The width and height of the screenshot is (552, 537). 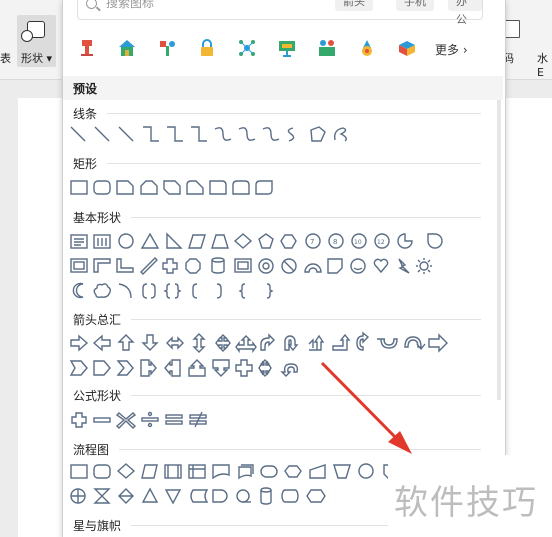 I want to click on watermark: 软件技巧, so click(x=470, y=496).